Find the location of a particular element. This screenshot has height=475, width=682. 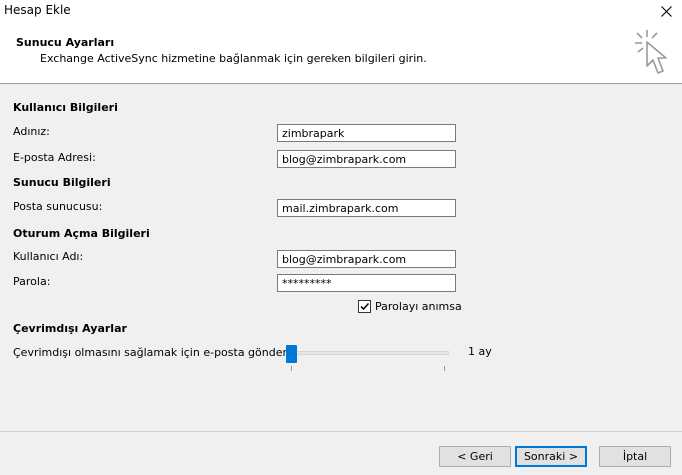

close-button is located at coordinates (666, 11).